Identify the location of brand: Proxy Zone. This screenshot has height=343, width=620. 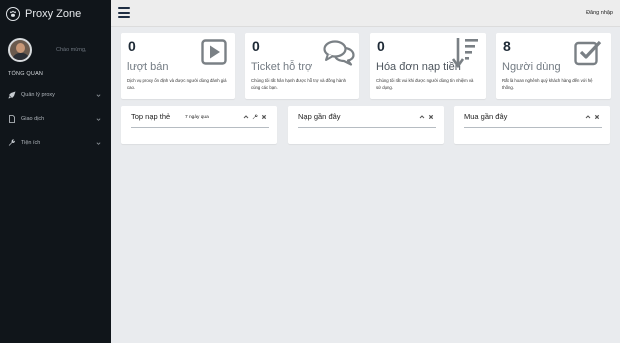
(55, 13).